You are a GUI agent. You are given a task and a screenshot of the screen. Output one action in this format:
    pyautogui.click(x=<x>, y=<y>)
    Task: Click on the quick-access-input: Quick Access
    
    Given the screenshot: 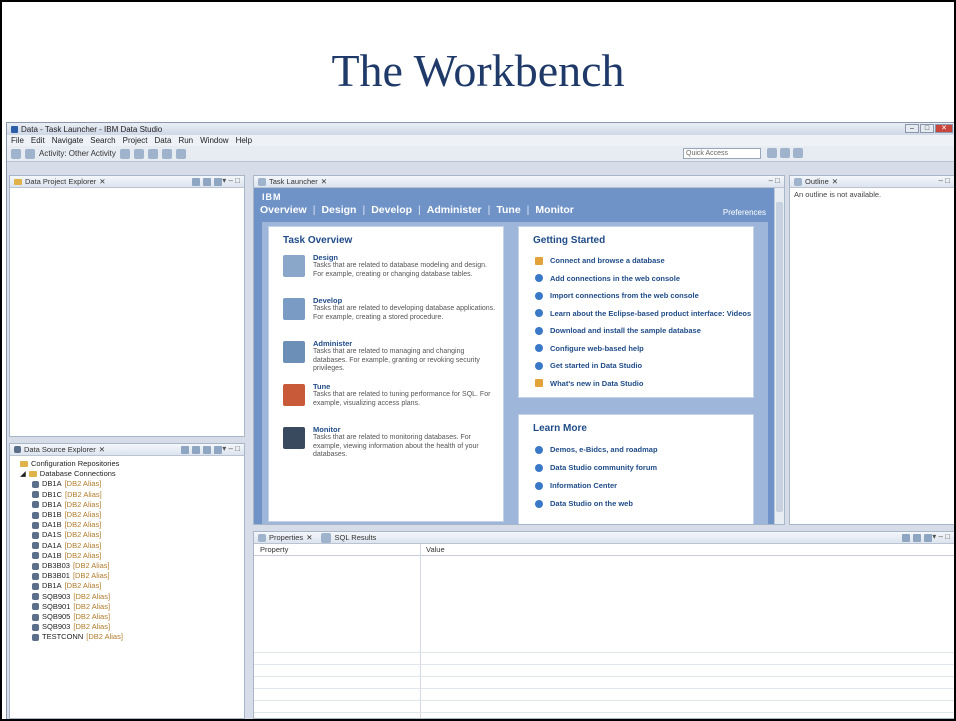 What is the action you would take?
    pyautogui.click(x=722, y=153)
    